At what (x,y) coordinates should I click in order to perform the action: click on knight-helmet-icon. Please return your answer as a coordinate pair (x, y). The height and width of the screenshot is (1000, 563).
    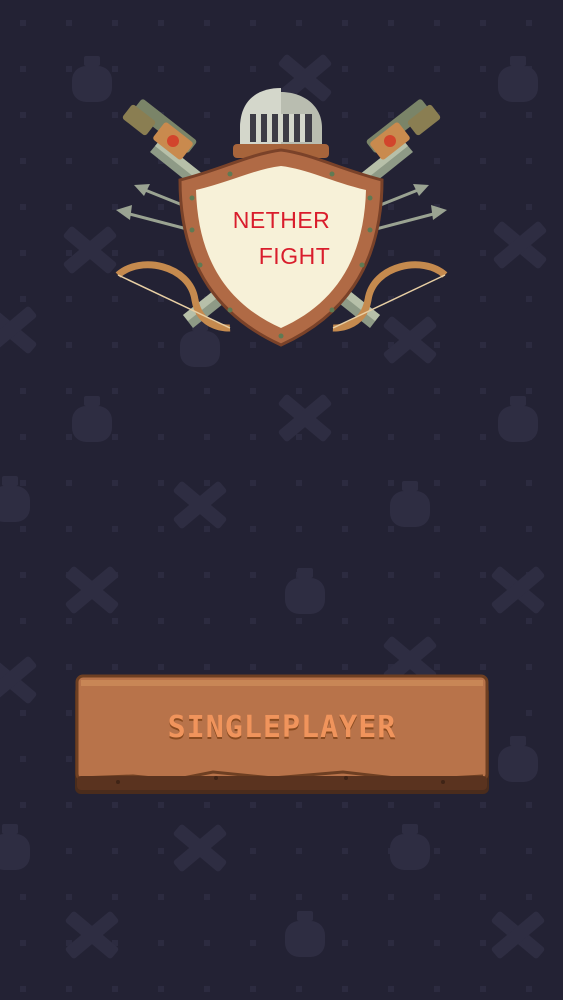
    Looking at the image, I should click on (281, 123).